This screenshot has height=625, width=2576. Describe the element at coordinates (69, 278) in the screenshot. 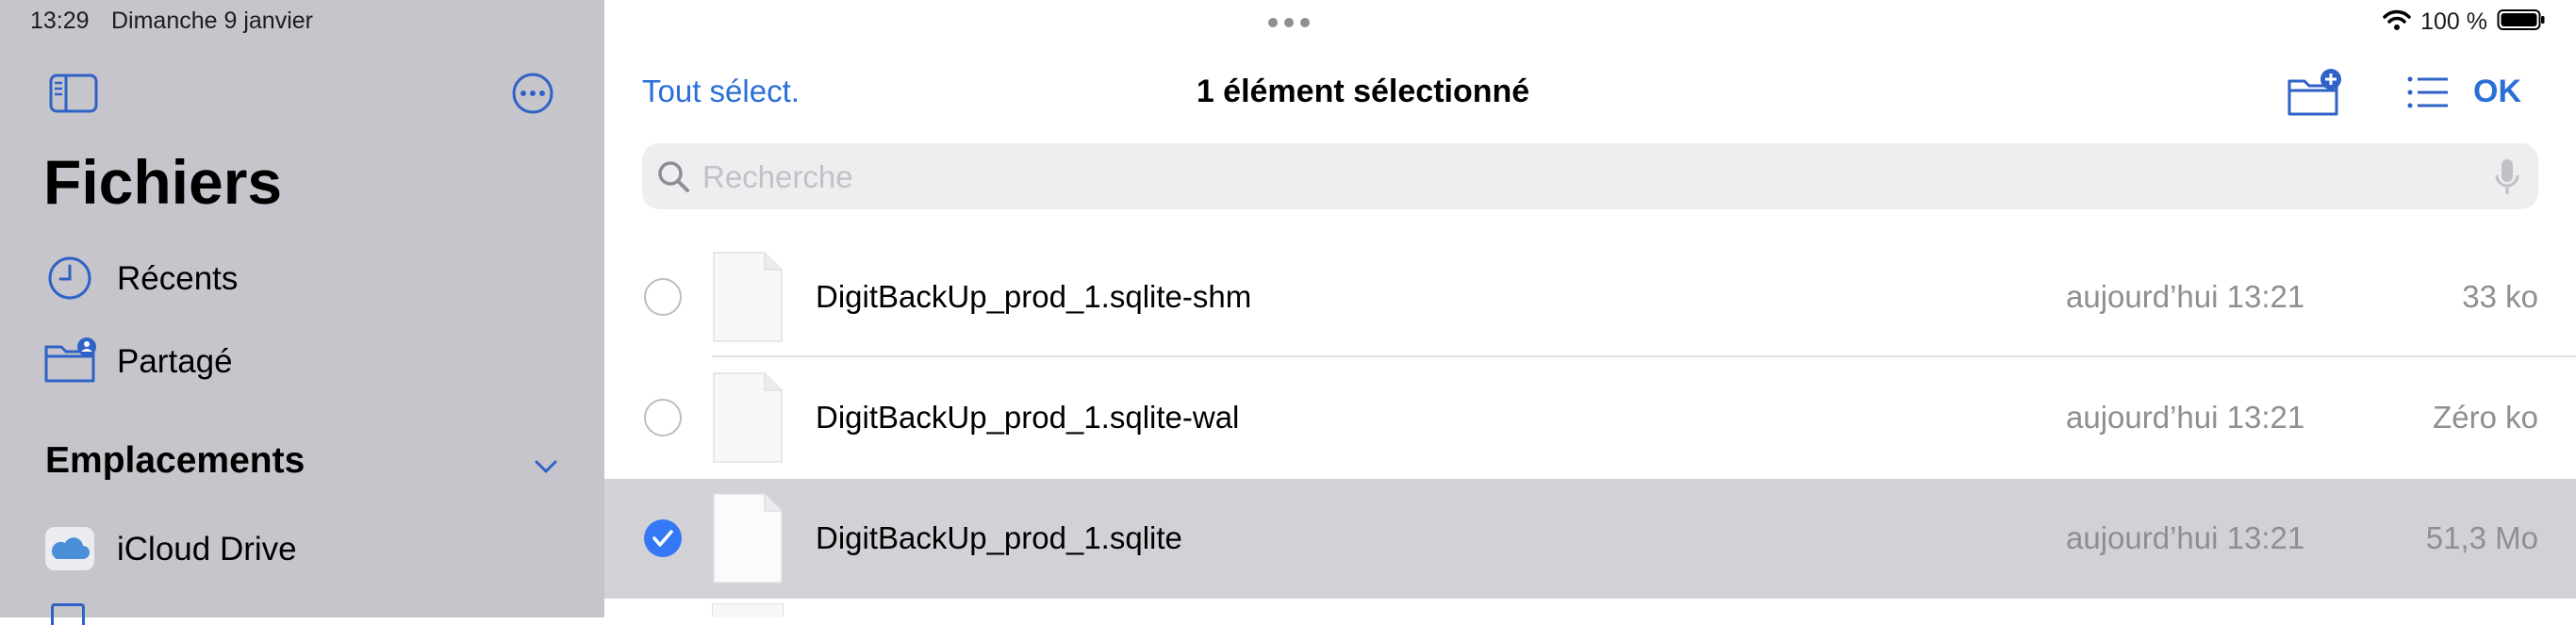

I see `clock-icon` at that location.